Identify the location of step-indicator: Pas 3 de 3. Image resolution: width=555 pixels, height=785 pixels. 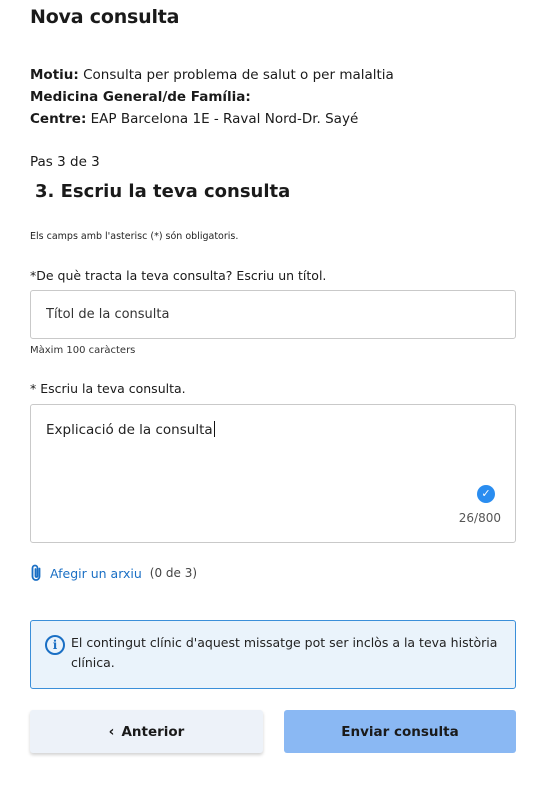
(65, 162).